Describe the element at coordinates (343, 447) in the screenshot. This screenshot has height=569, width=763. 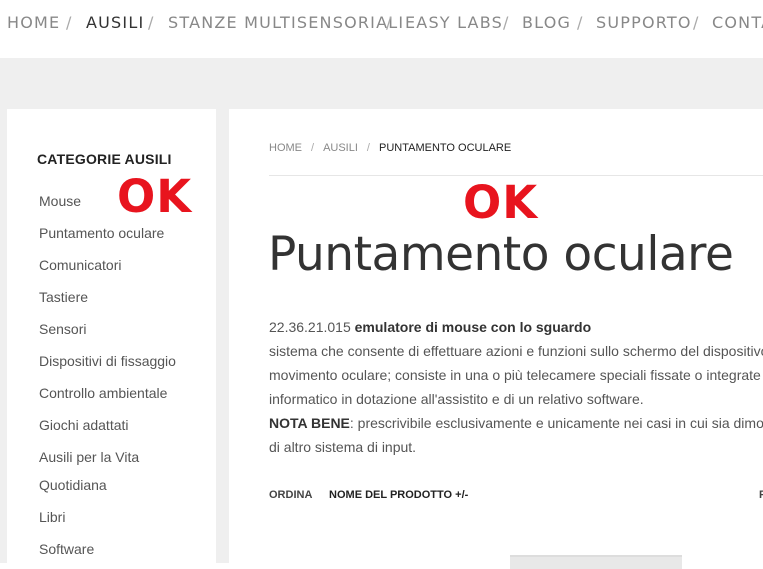
I see `description-line: di altro sistema di input.` at that location.